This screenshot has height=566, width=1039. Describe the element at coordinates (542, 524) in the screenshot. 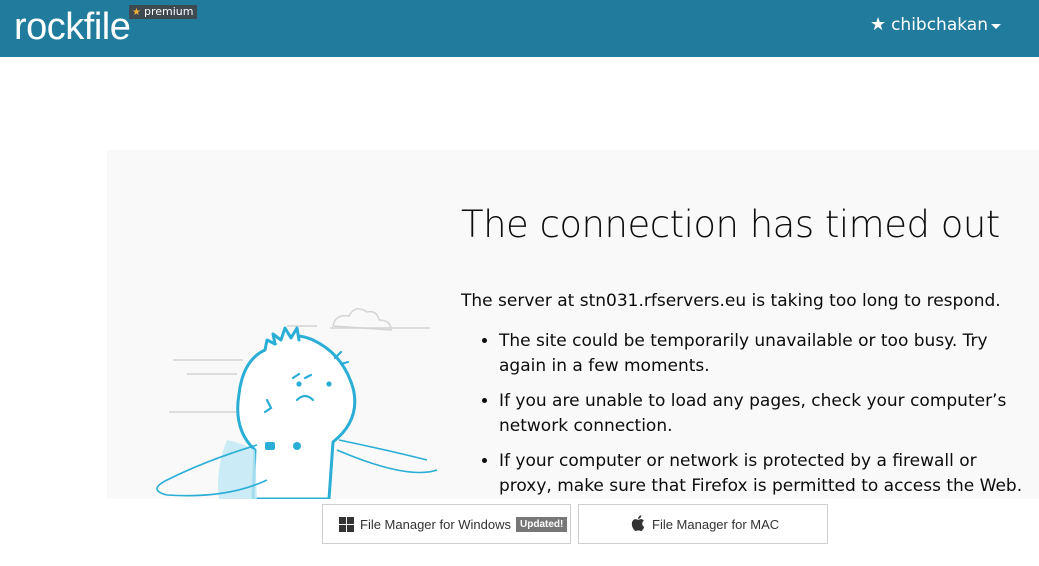

I see `updated-badge: Updated!` at that location.